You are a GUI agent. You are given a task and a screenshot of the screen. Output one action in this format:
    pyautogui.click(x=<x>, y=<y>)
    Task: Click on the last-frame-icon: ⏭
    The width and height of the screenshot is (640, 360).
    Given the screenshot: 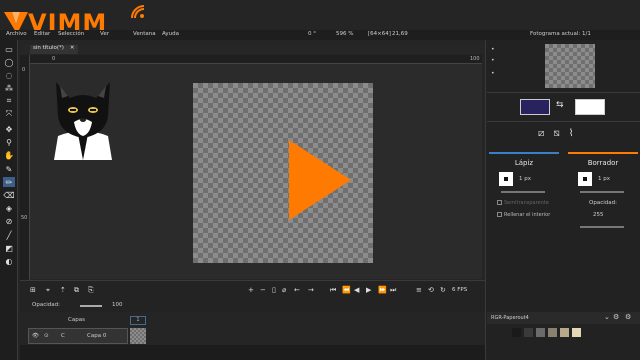 What is the action you would take?
    pyautogui.click(x=393, y=290)
    